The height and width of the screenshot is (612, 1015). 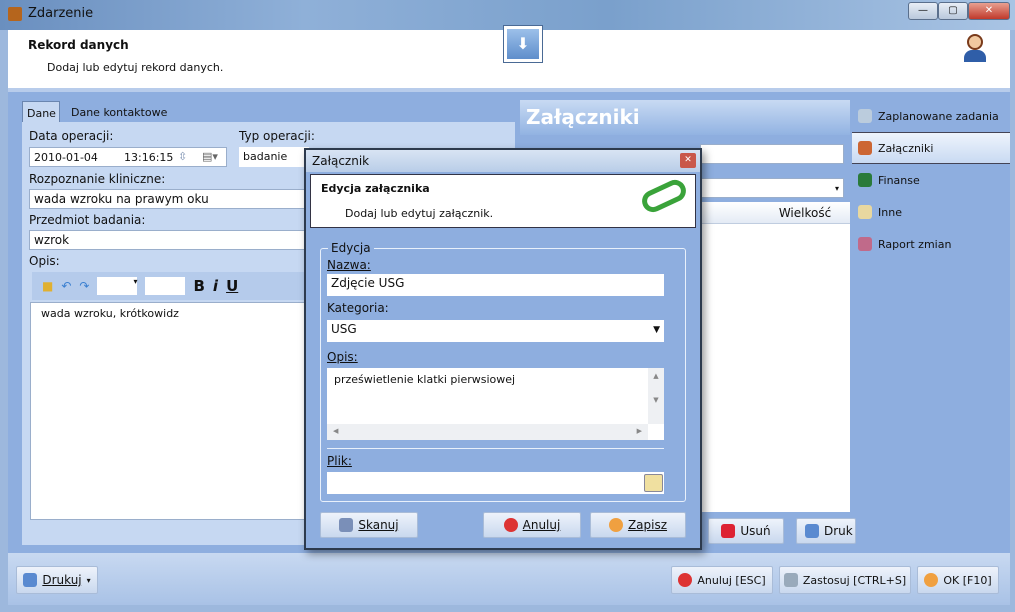 What do you see at coordinates (378, 525) in the screenshot?
I see `scan-label: Skanuj` at bounding box center [378, 525].